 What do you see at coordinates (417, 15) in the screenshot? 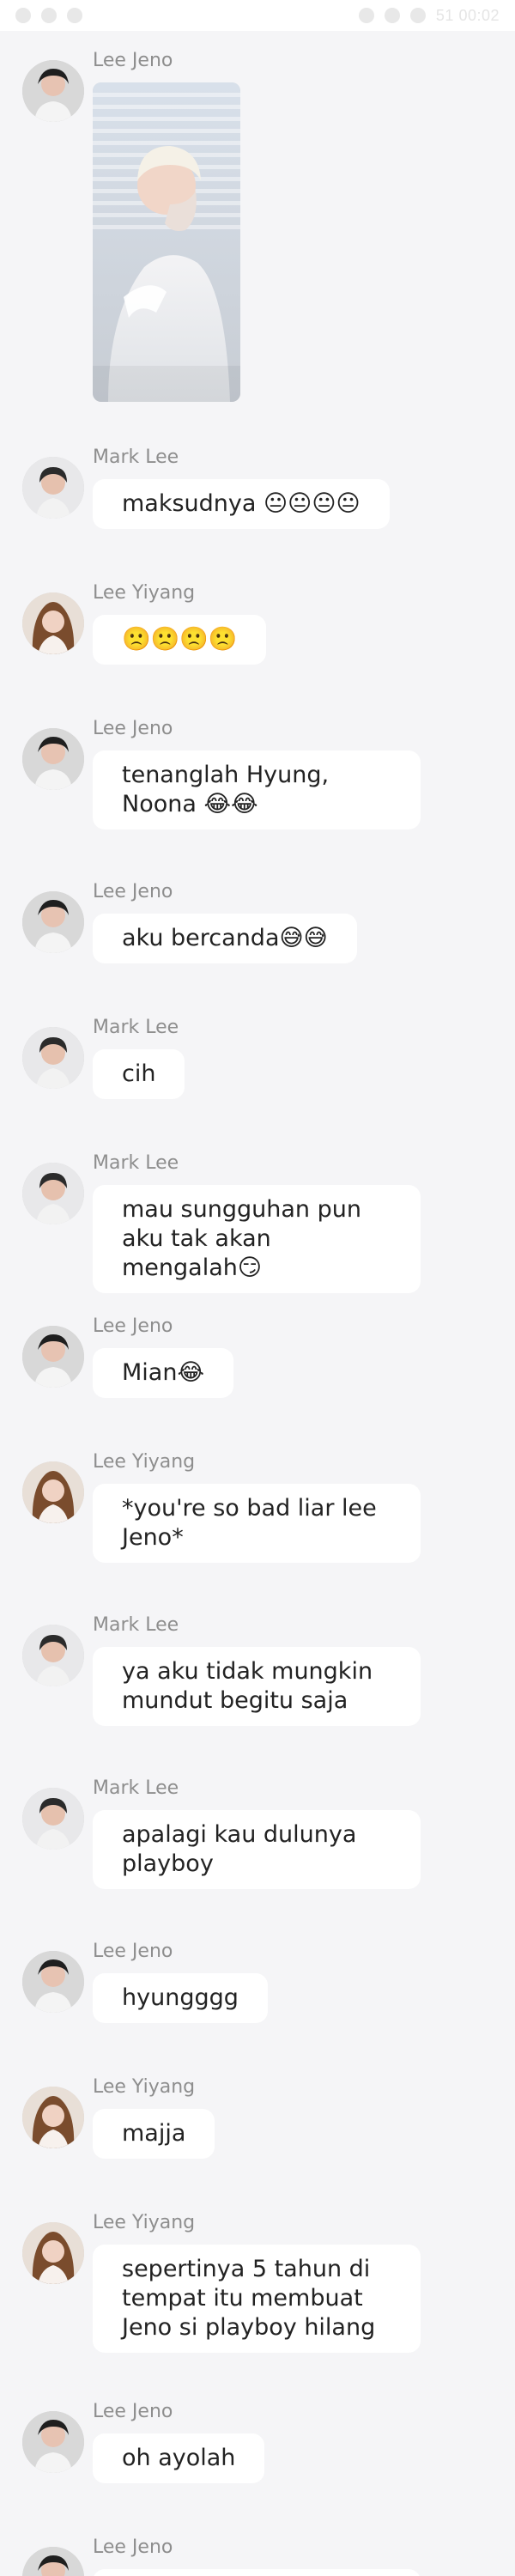
I see `wifi-icon` at bounding box center [417, 15].